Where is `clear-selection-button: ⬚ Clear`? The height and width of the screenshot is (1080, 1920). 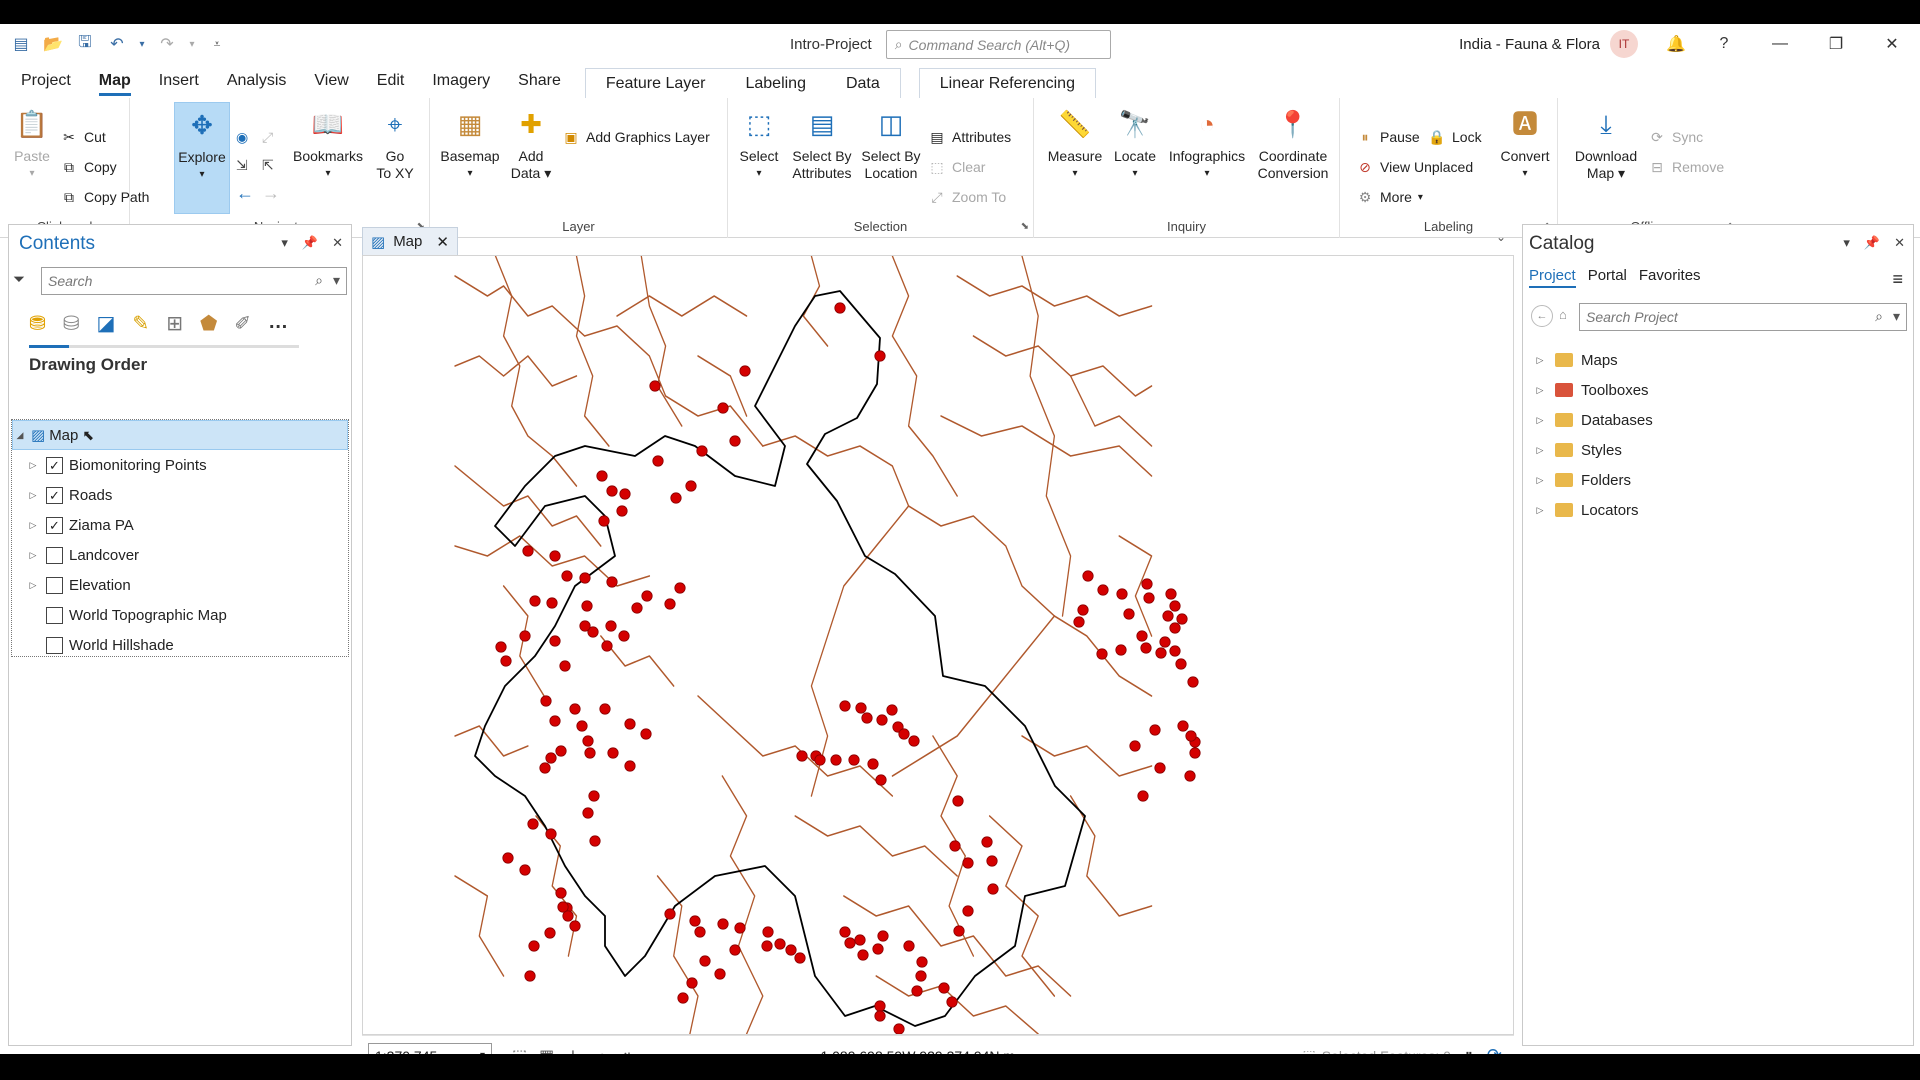 clear-selection-button: ⬚ Clear is located at coordinates (956, 167).